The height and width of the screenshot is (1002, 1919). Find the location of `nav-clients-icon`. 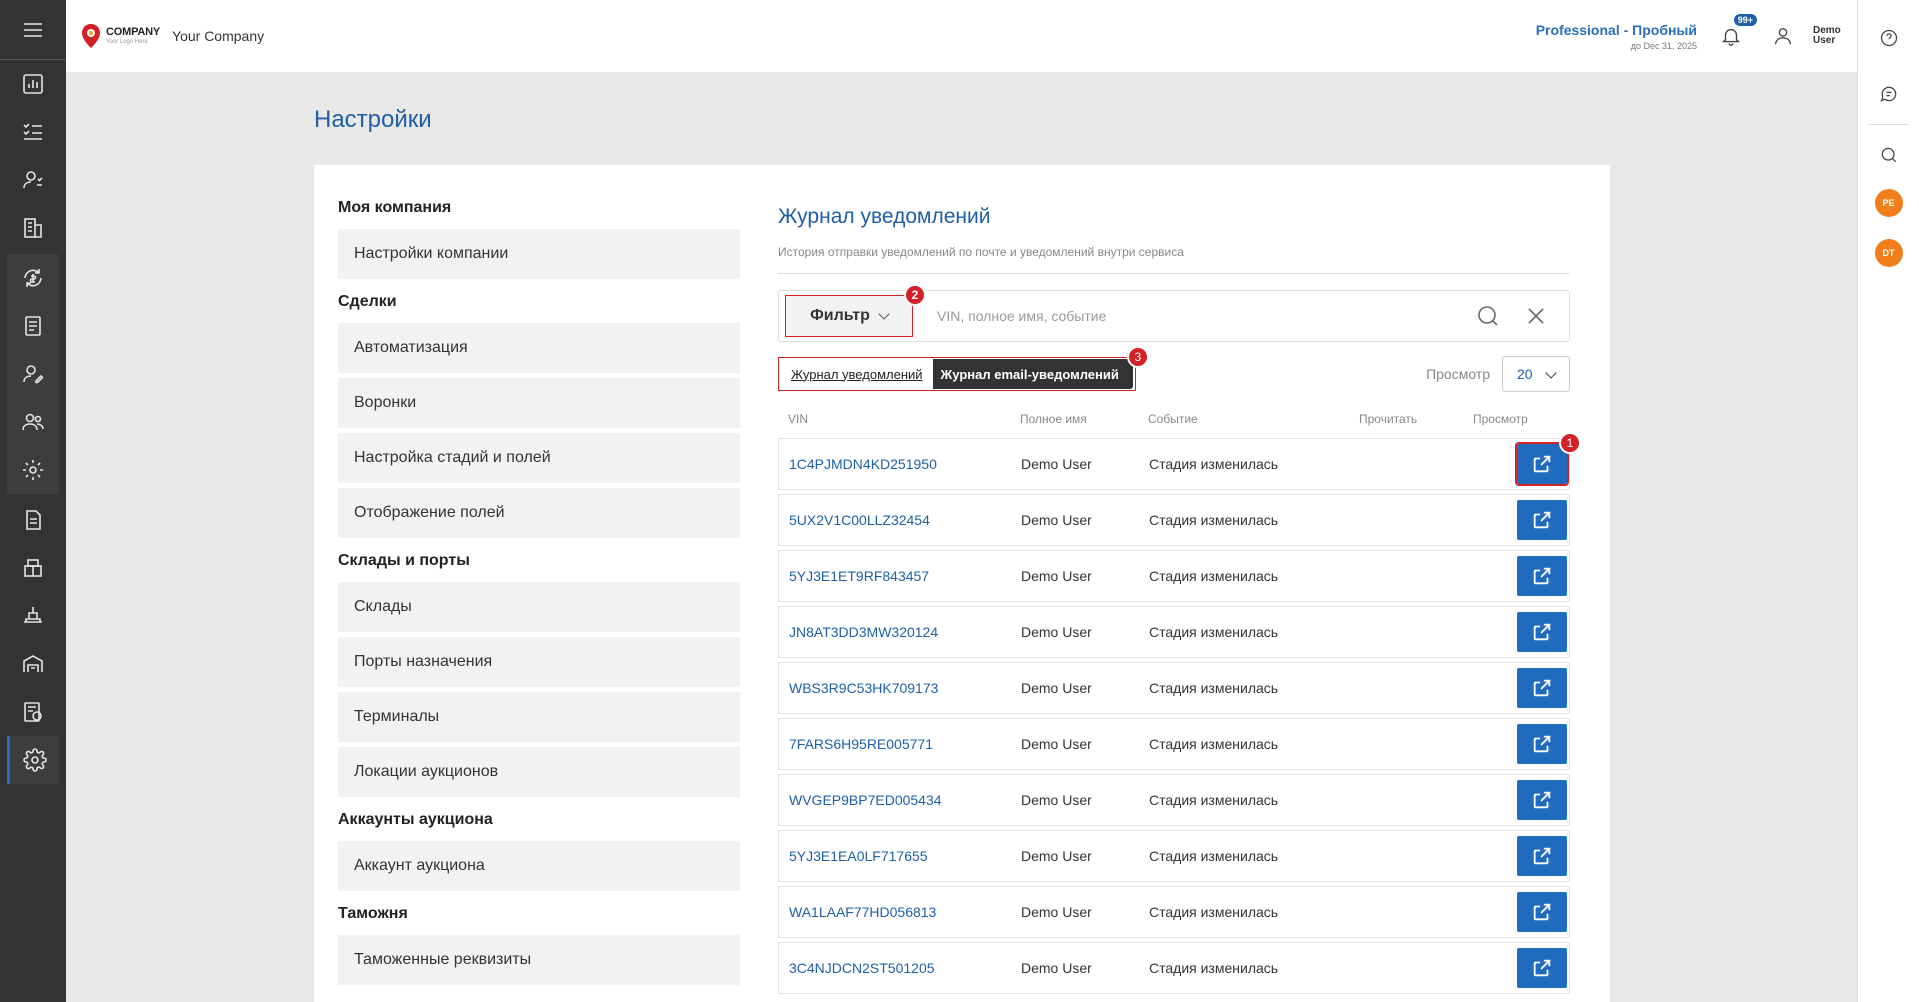

nav-clients-icon is located at coordinates (33, 180).